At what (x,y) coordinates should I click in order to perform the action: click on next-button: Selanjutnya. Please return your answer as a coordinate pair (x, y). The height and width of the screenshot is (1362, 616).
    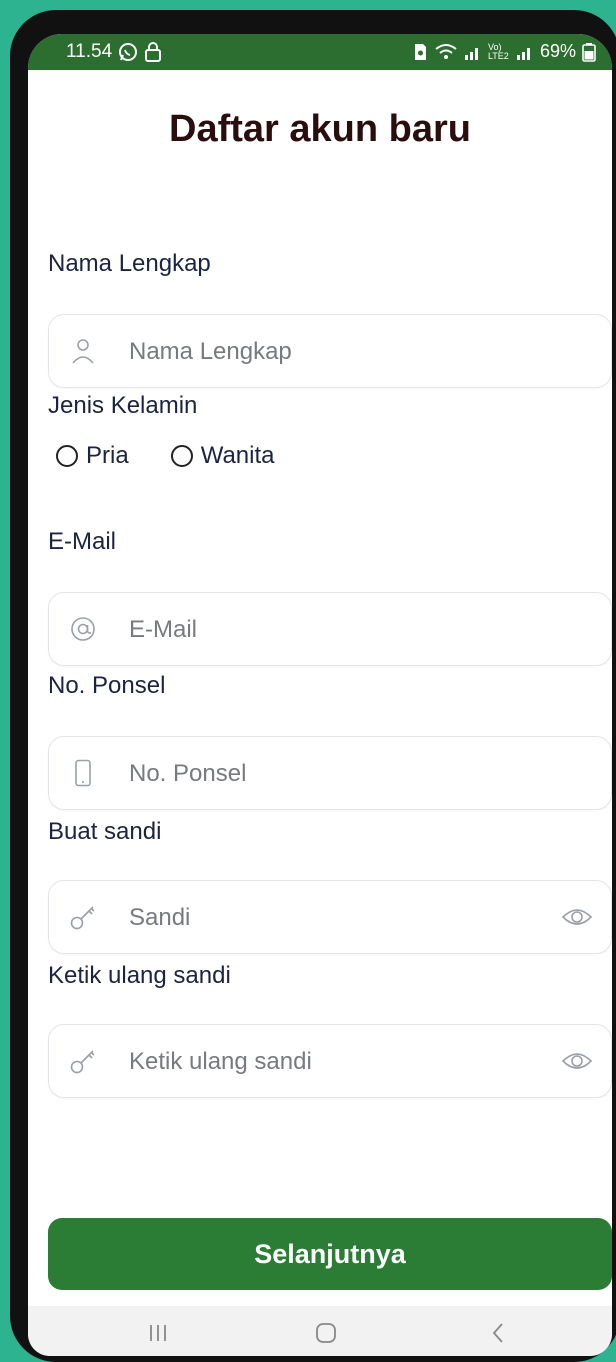
    Looking at the image, I should click on (330, 1254).